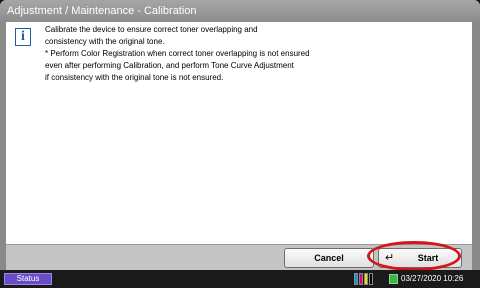 The width and height of the screenshot is (480, 288). Describe the element at coordinates (356, 279) in the screenshot. I see `toner-cyan-bar` at that location.